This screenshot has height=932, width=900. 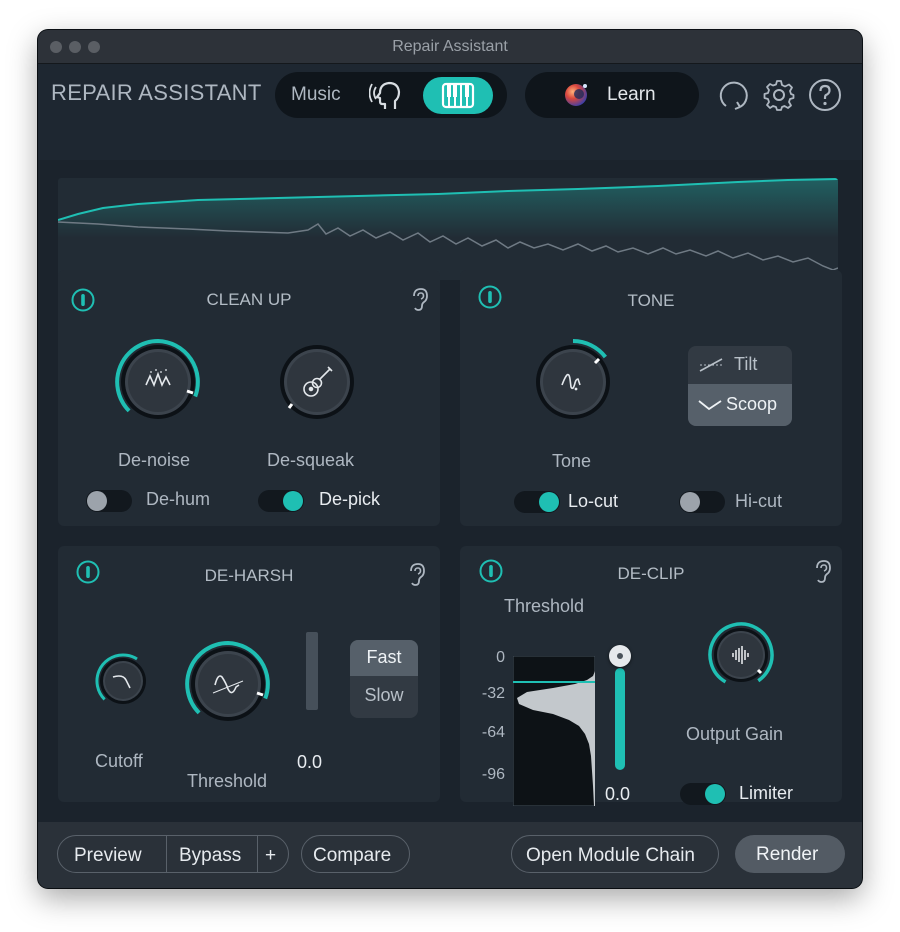 What do you see at coordinates (352, 856) in the screenshot?
I see `compare-label: Compare` at bounding box center [352, 856].